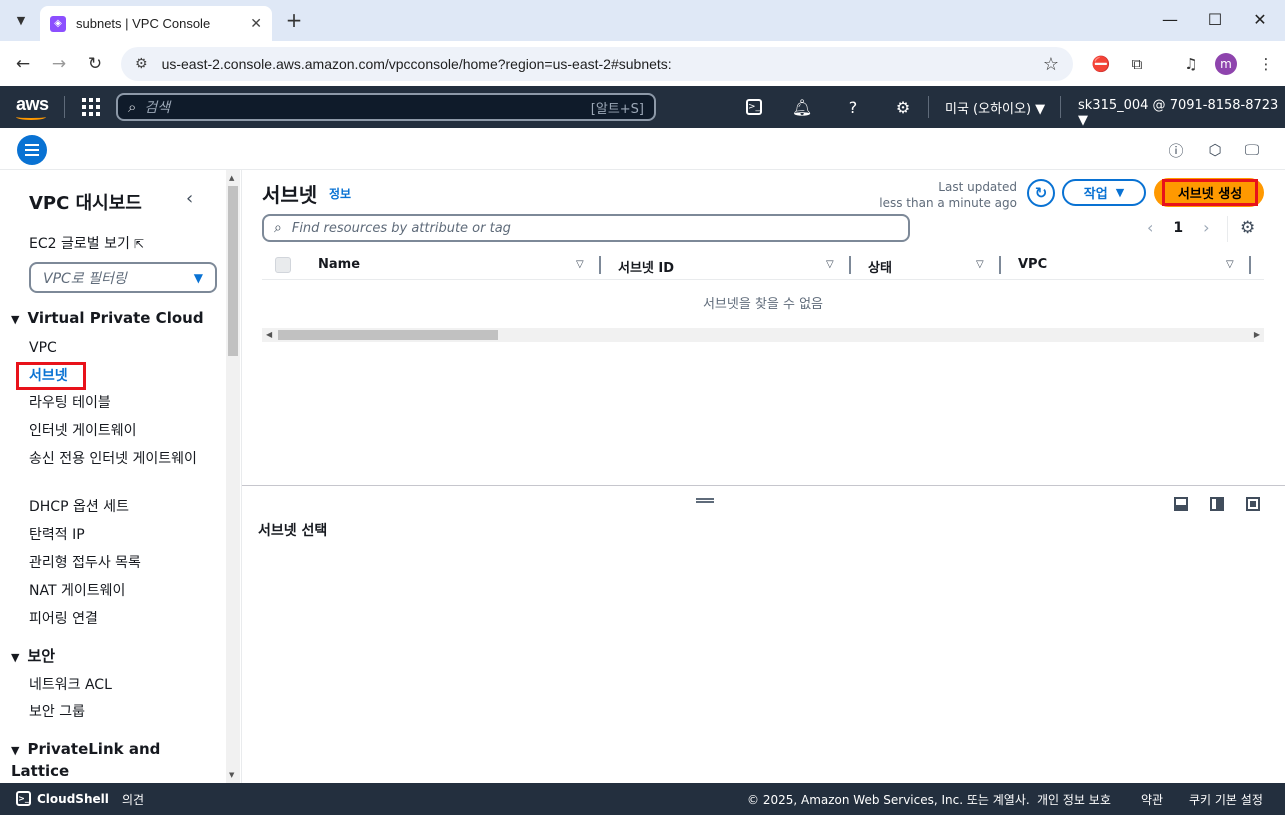 Image resolution: width=1285 pixels, height=815 pixels. Describe the element at coordinates (294, 20) in the screenshot. I see `new-tab-icon: +` at that location.